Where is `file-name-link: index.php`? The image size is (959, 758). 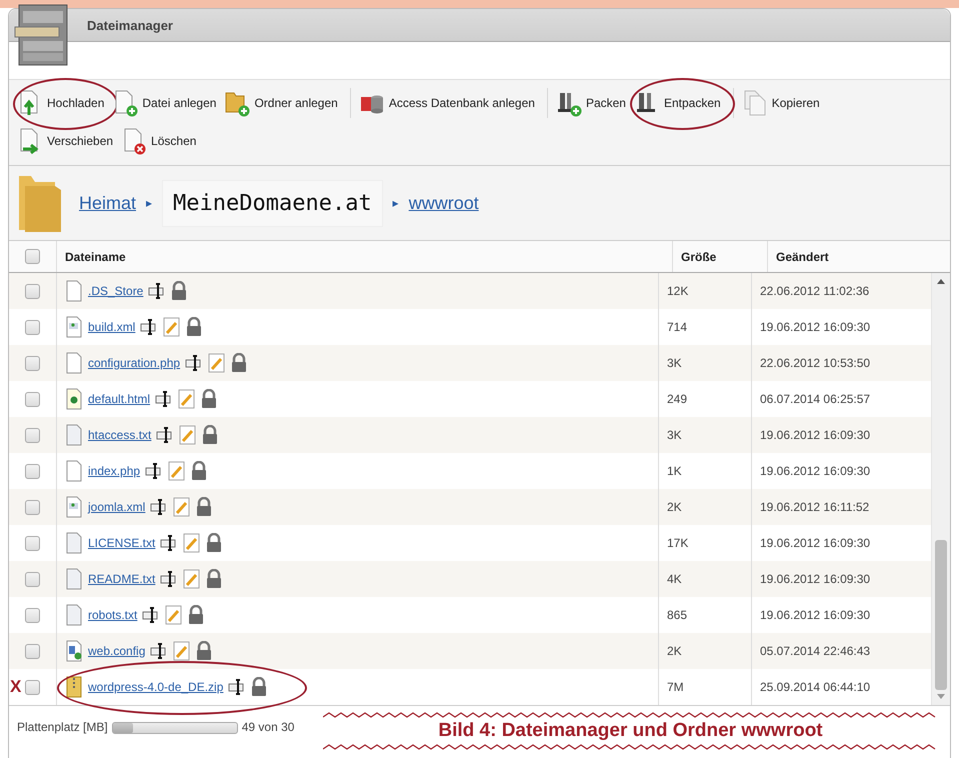
file-name-link: index.php is located at coordinates (114, 471).